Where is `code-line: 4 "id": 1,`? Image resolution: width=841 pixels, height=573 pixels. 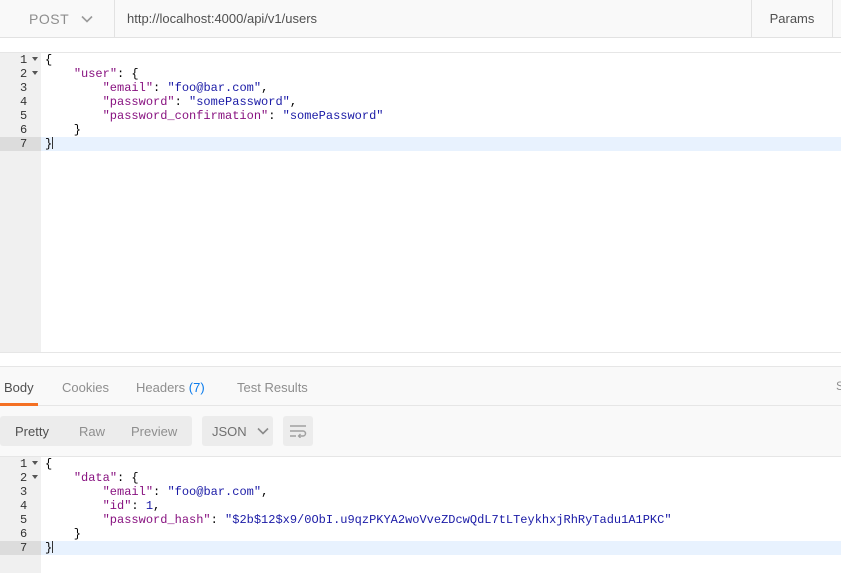 code-line: 4 "id": 1, is located at coordinates (420, 506).